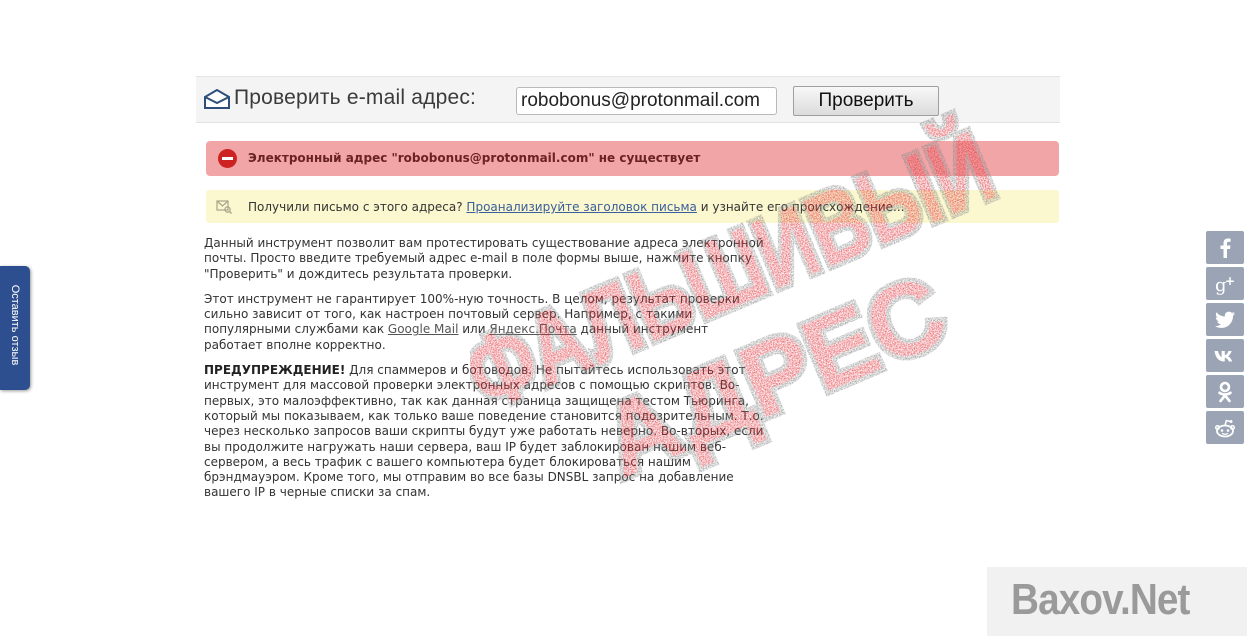 The image size is (1247, 636). I want to click on no-entry-icon, so click(227, 158).